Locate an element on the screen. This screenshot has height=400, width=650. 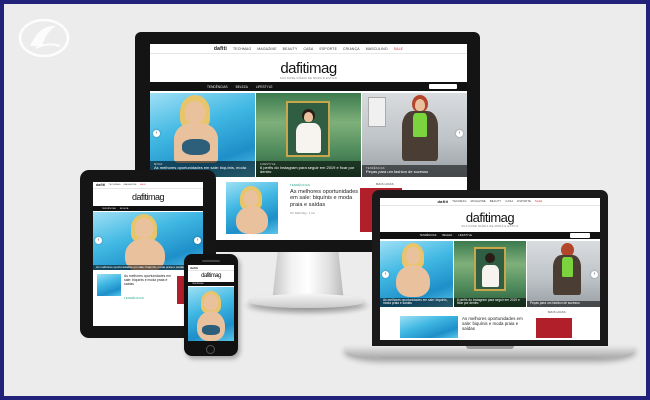
hero-card is located at coordinates (211, 314).